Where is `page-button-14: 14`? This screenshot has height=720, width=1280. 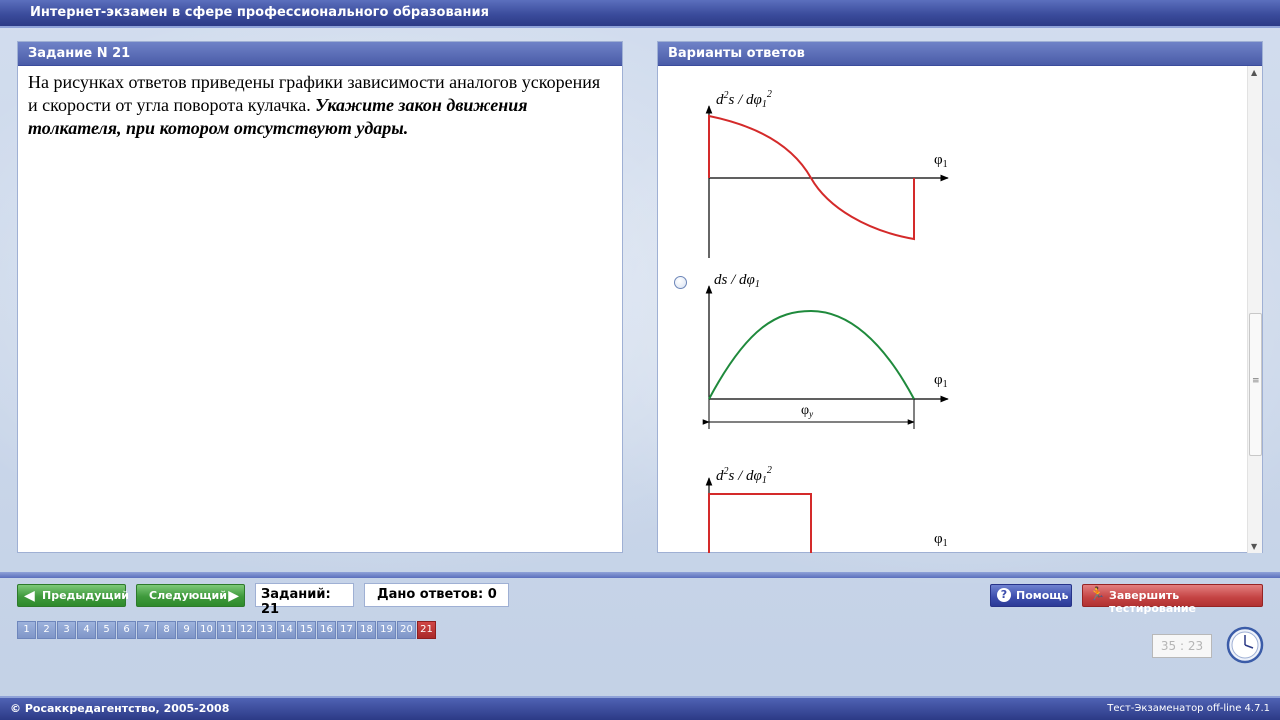 page-button-14: 14 is located at coordinates (286, 630).